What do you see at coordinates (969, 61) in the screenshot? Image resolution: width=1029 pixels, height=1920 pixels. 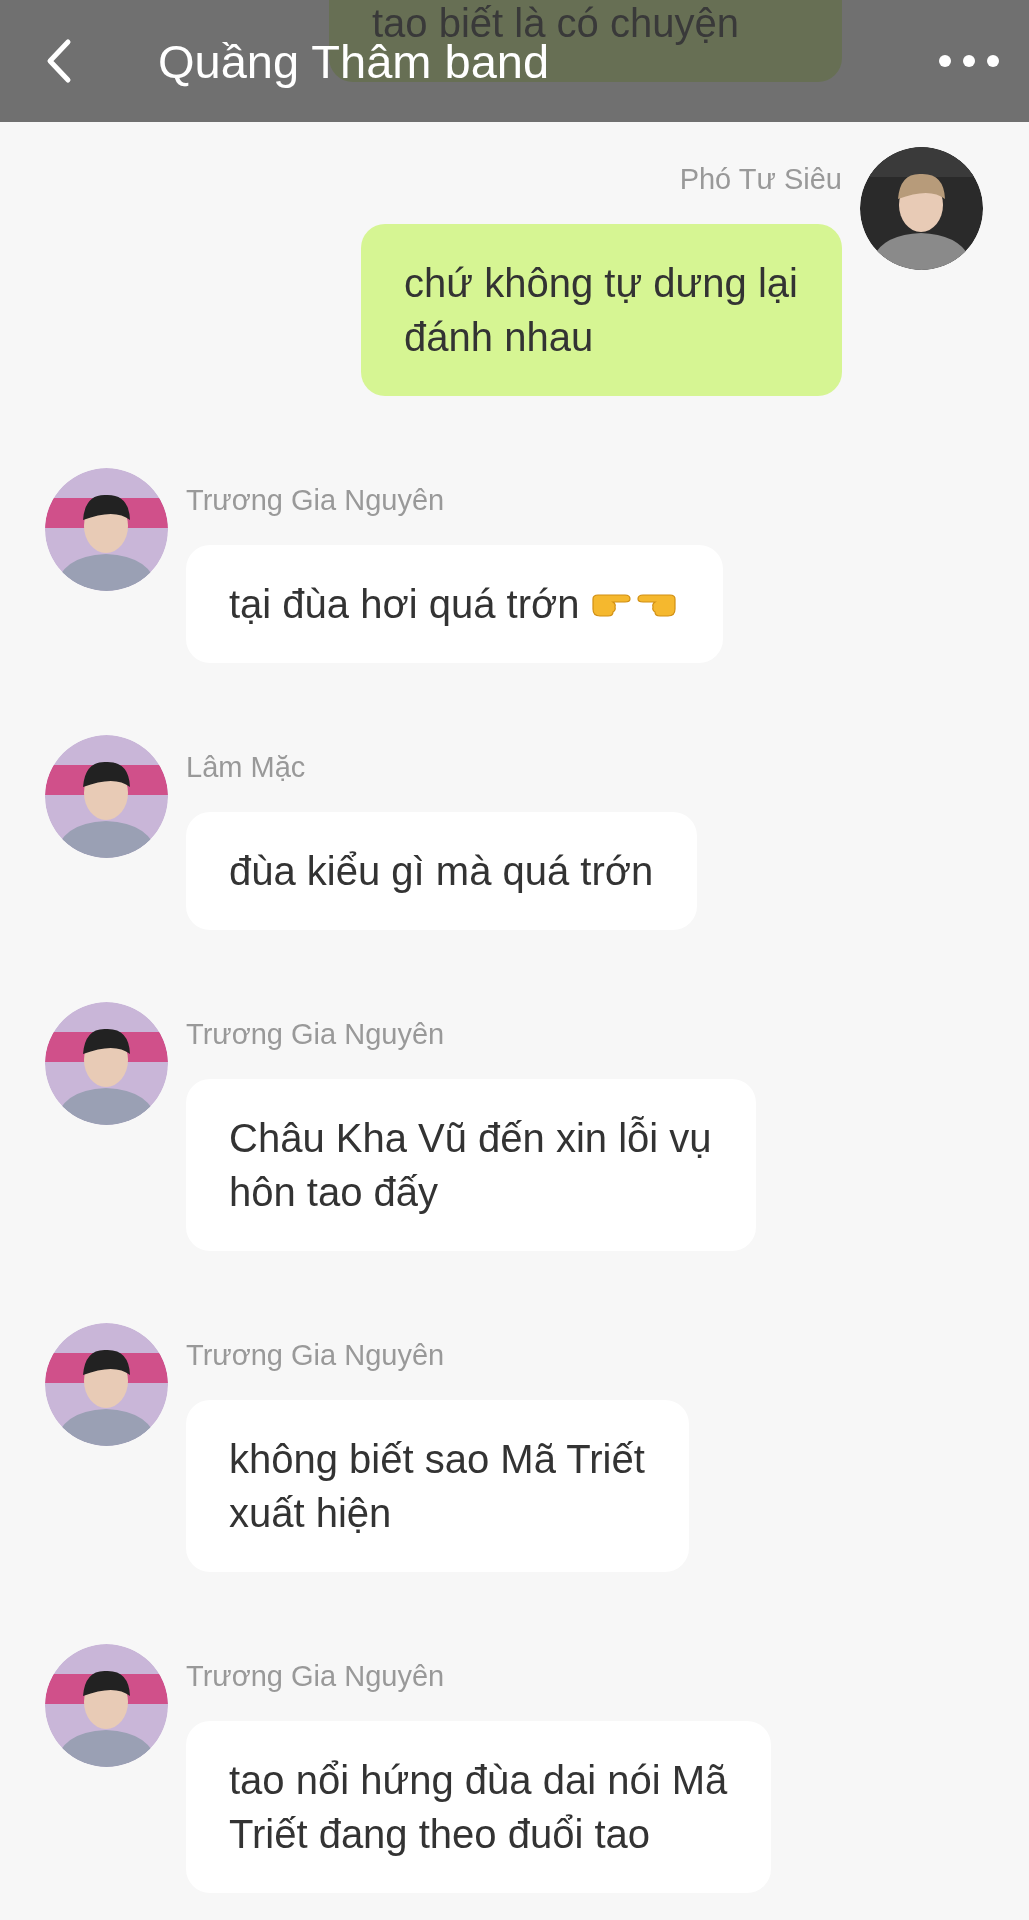 I see `more-options-button` at bounding box center [969, 61].